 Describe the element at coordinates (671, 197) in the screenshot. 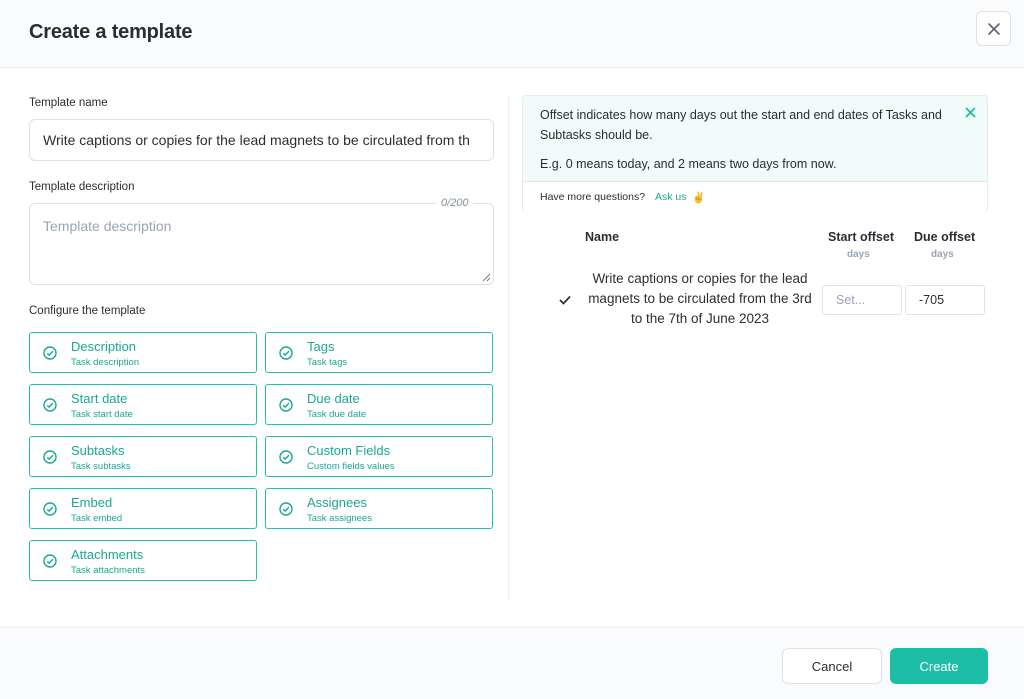

I see `ask-us-link: Ask us` at that location.